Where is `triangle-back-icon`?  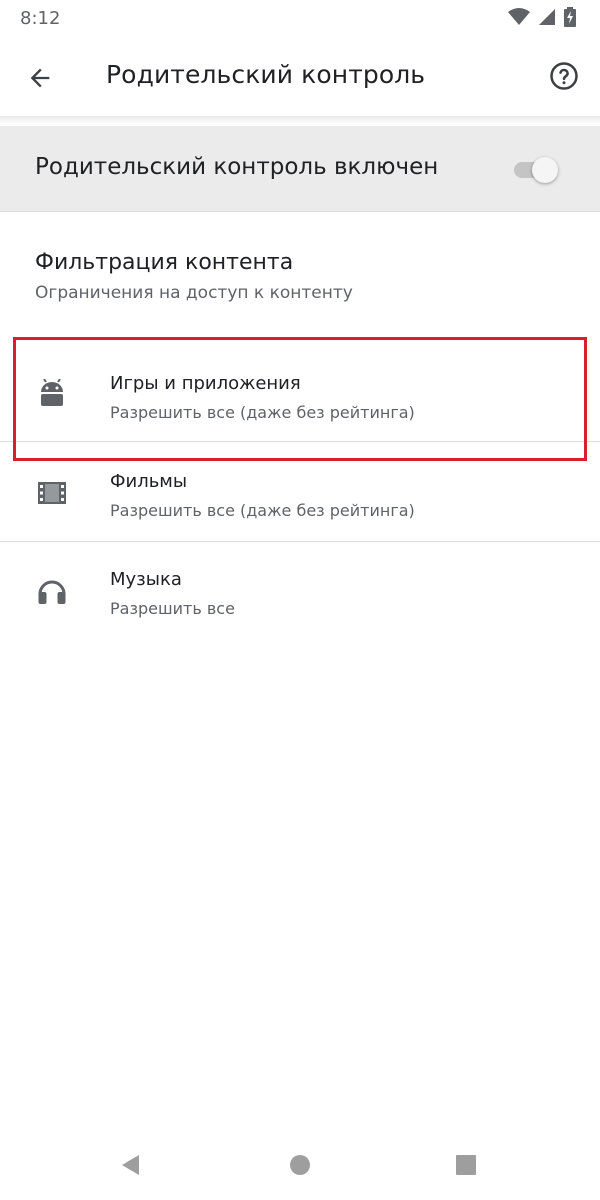 triangle-back-icon is located at coordinates (130, 1165).